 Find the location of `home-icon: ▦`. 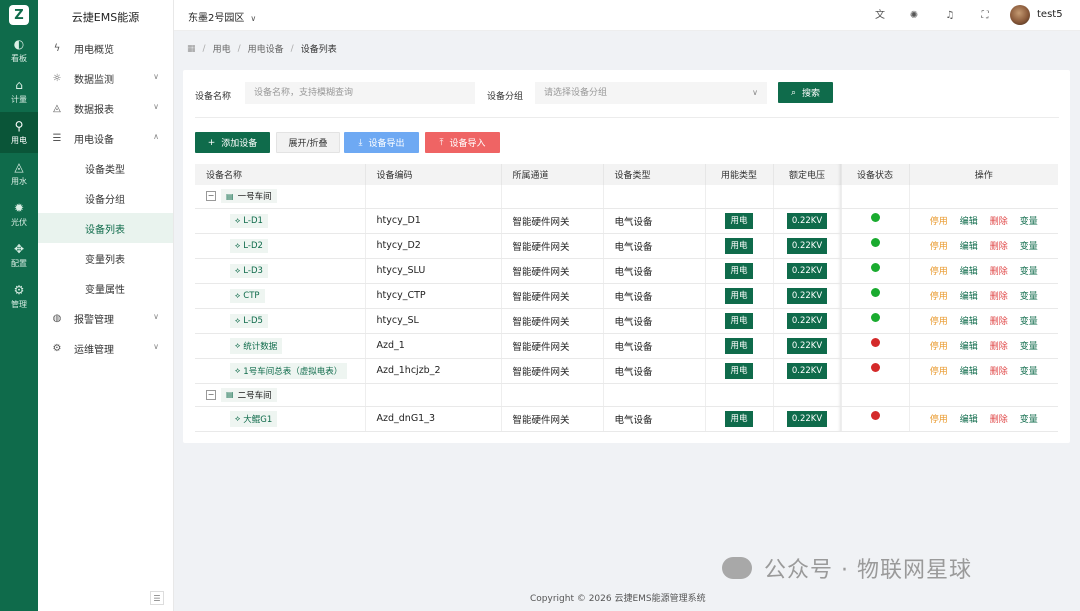

home-icon: ▦ is located at coordinates (191, 49).